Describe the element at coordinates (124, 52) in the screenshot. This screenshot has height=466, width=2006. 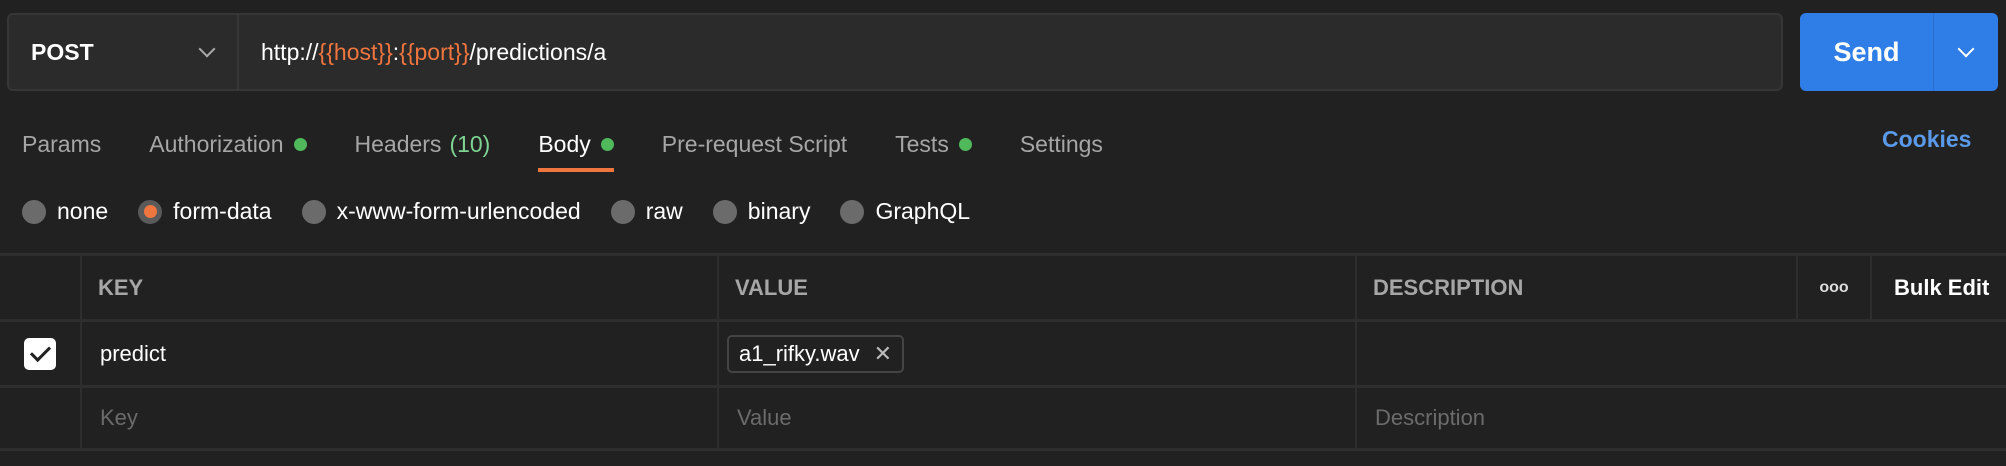
I see `method-select: POST` at that location.